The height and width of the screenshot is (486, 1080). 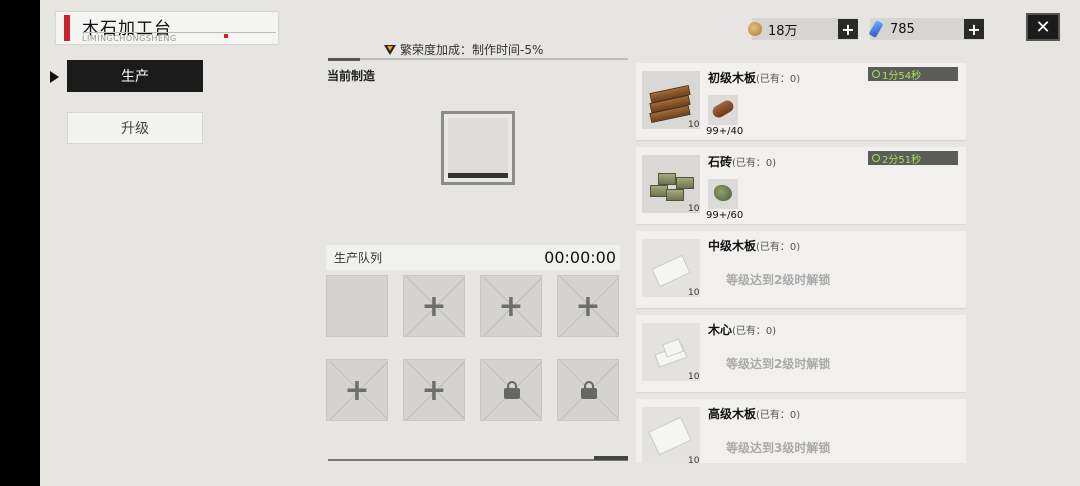 I want to click on recipe-timer: 2分51秒, so click(x=913, y=158).